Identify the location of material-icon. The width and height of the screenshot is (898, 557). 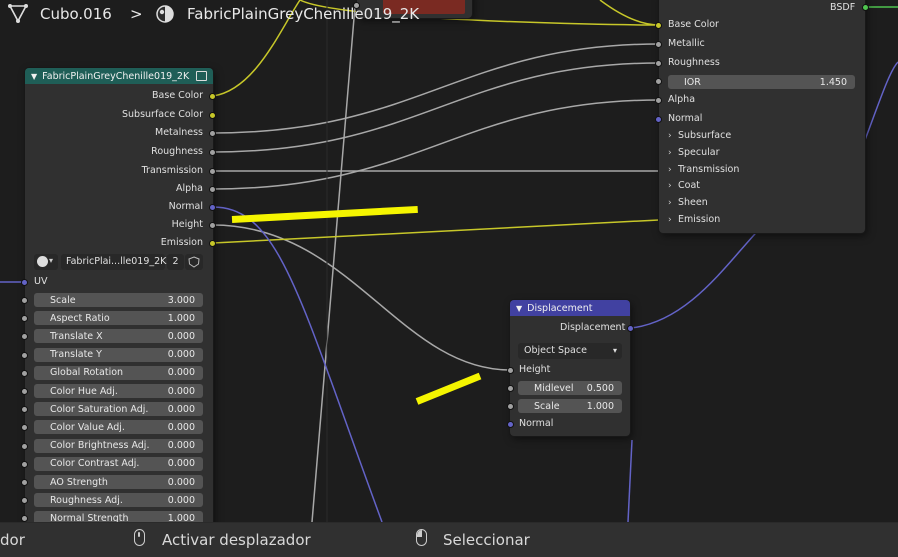
(165, 14).